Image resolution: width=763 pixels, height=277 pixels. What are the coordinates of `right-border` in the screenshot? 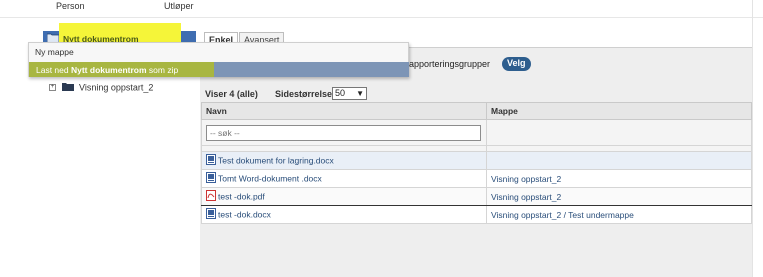 It's located at (752, 138).